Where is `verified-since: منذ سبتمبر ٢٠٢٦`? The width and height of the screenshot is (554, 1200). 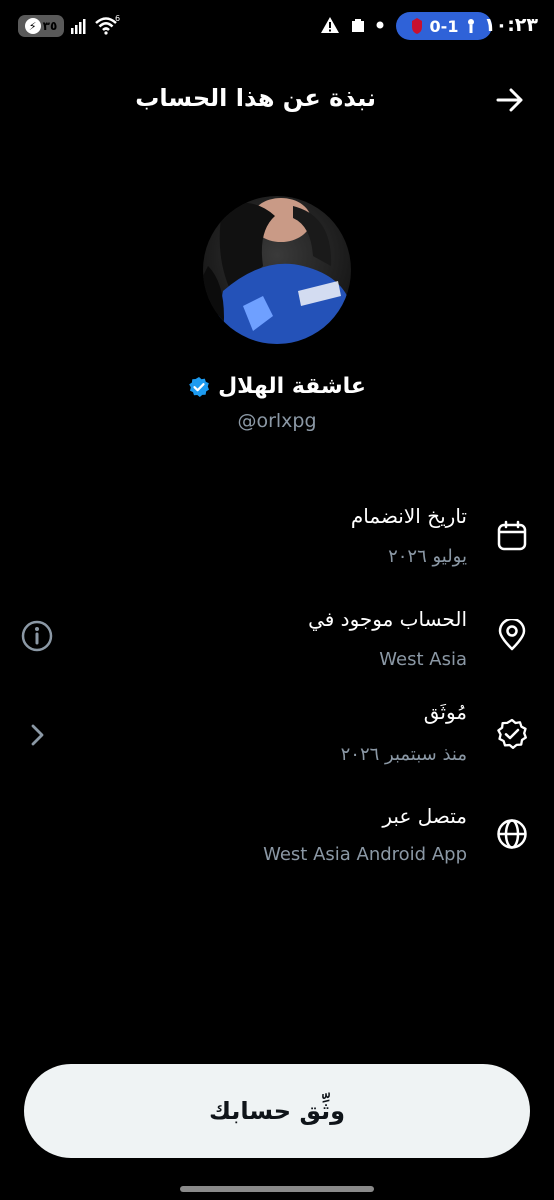 verified-since: منذ سبتمبر ٢٠٢٦ is located at coordinates (403, 754).